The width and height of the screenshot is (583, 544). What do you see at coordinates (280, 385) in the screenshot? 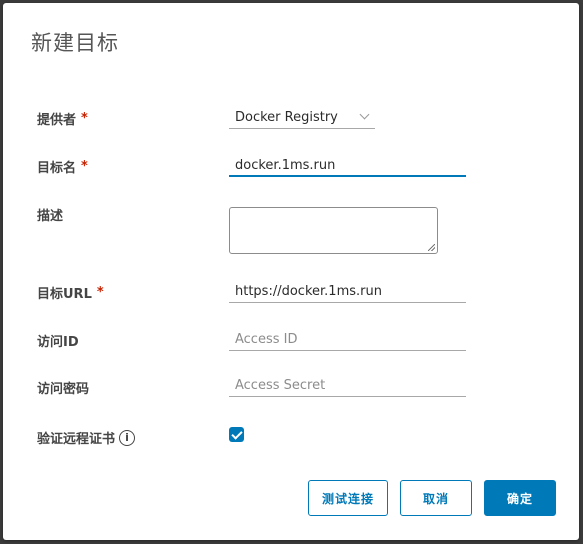
I see `access-secret-placeholder: Access Secret` at bounding box center [280, 385].